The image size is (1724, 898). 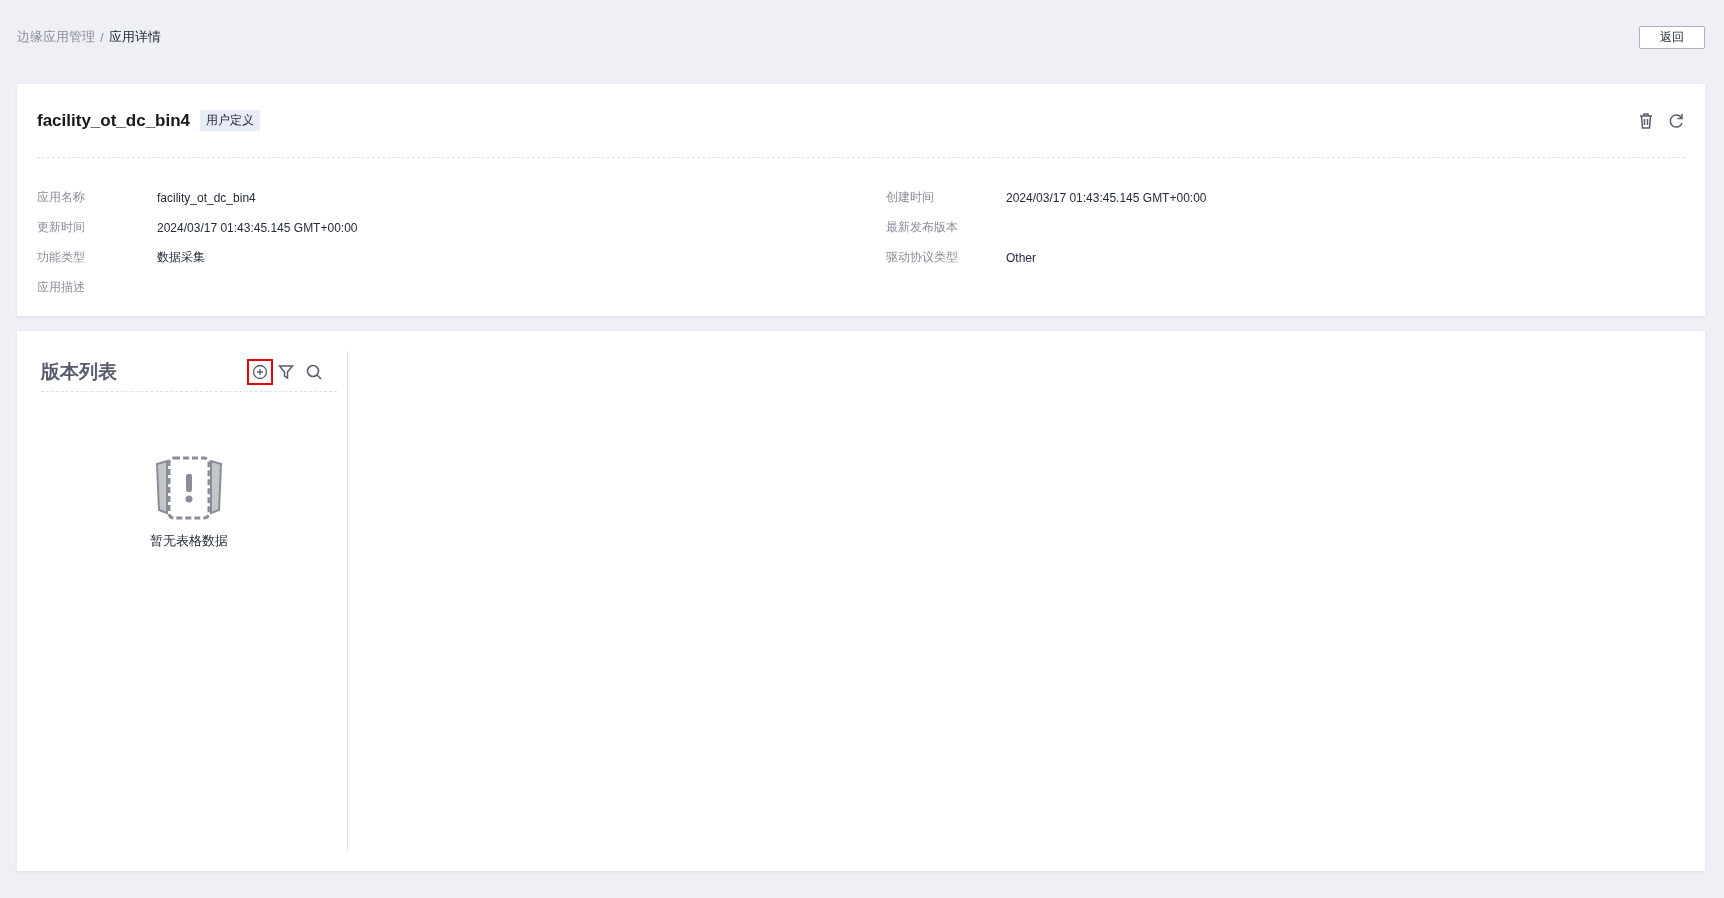 I want to click on field-value: 数据采集, so click(x=181, y=257).